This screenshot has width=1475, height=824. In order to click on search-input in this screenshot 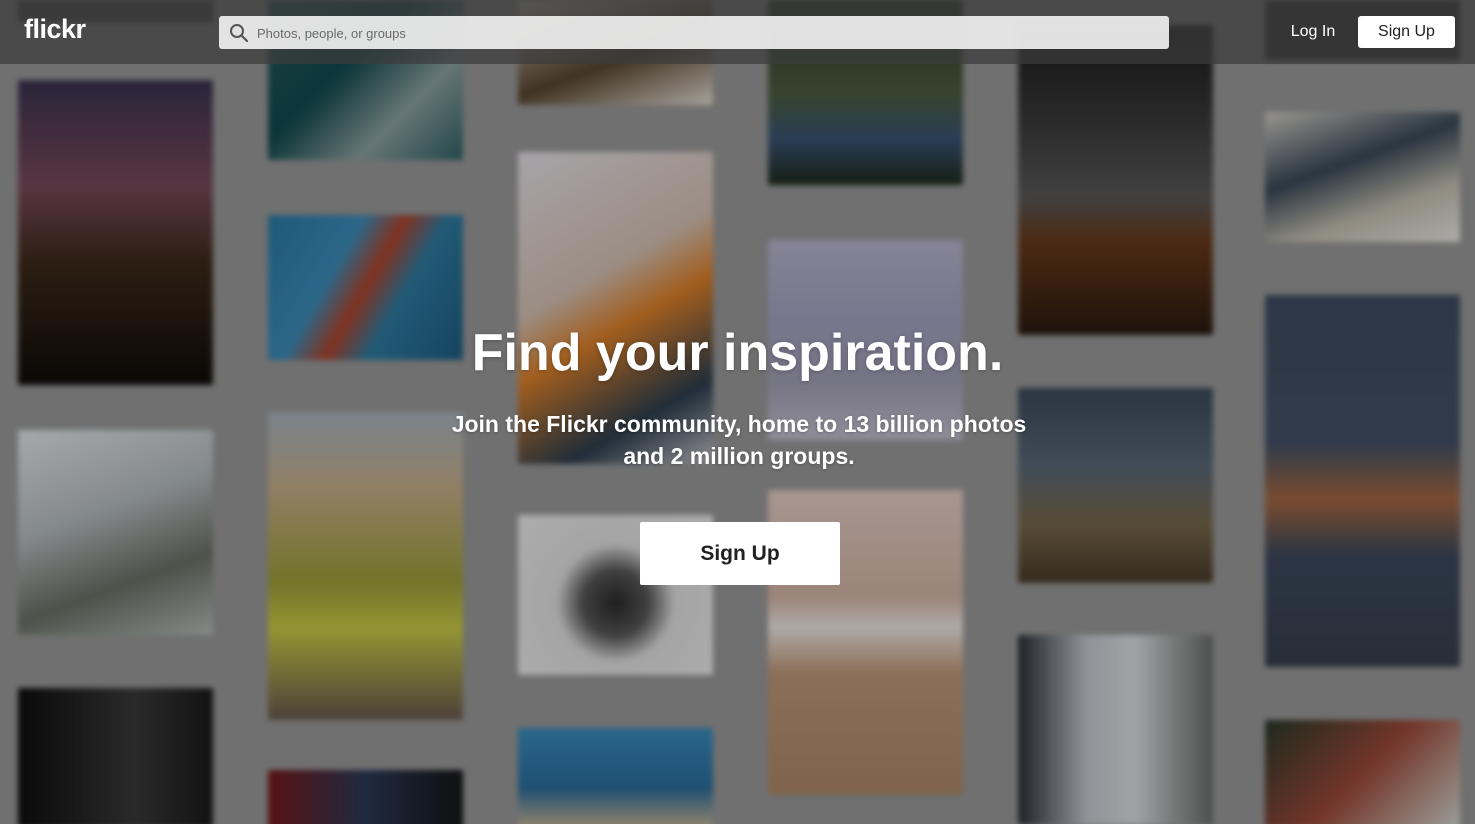, I will do `click(707, 33)`.